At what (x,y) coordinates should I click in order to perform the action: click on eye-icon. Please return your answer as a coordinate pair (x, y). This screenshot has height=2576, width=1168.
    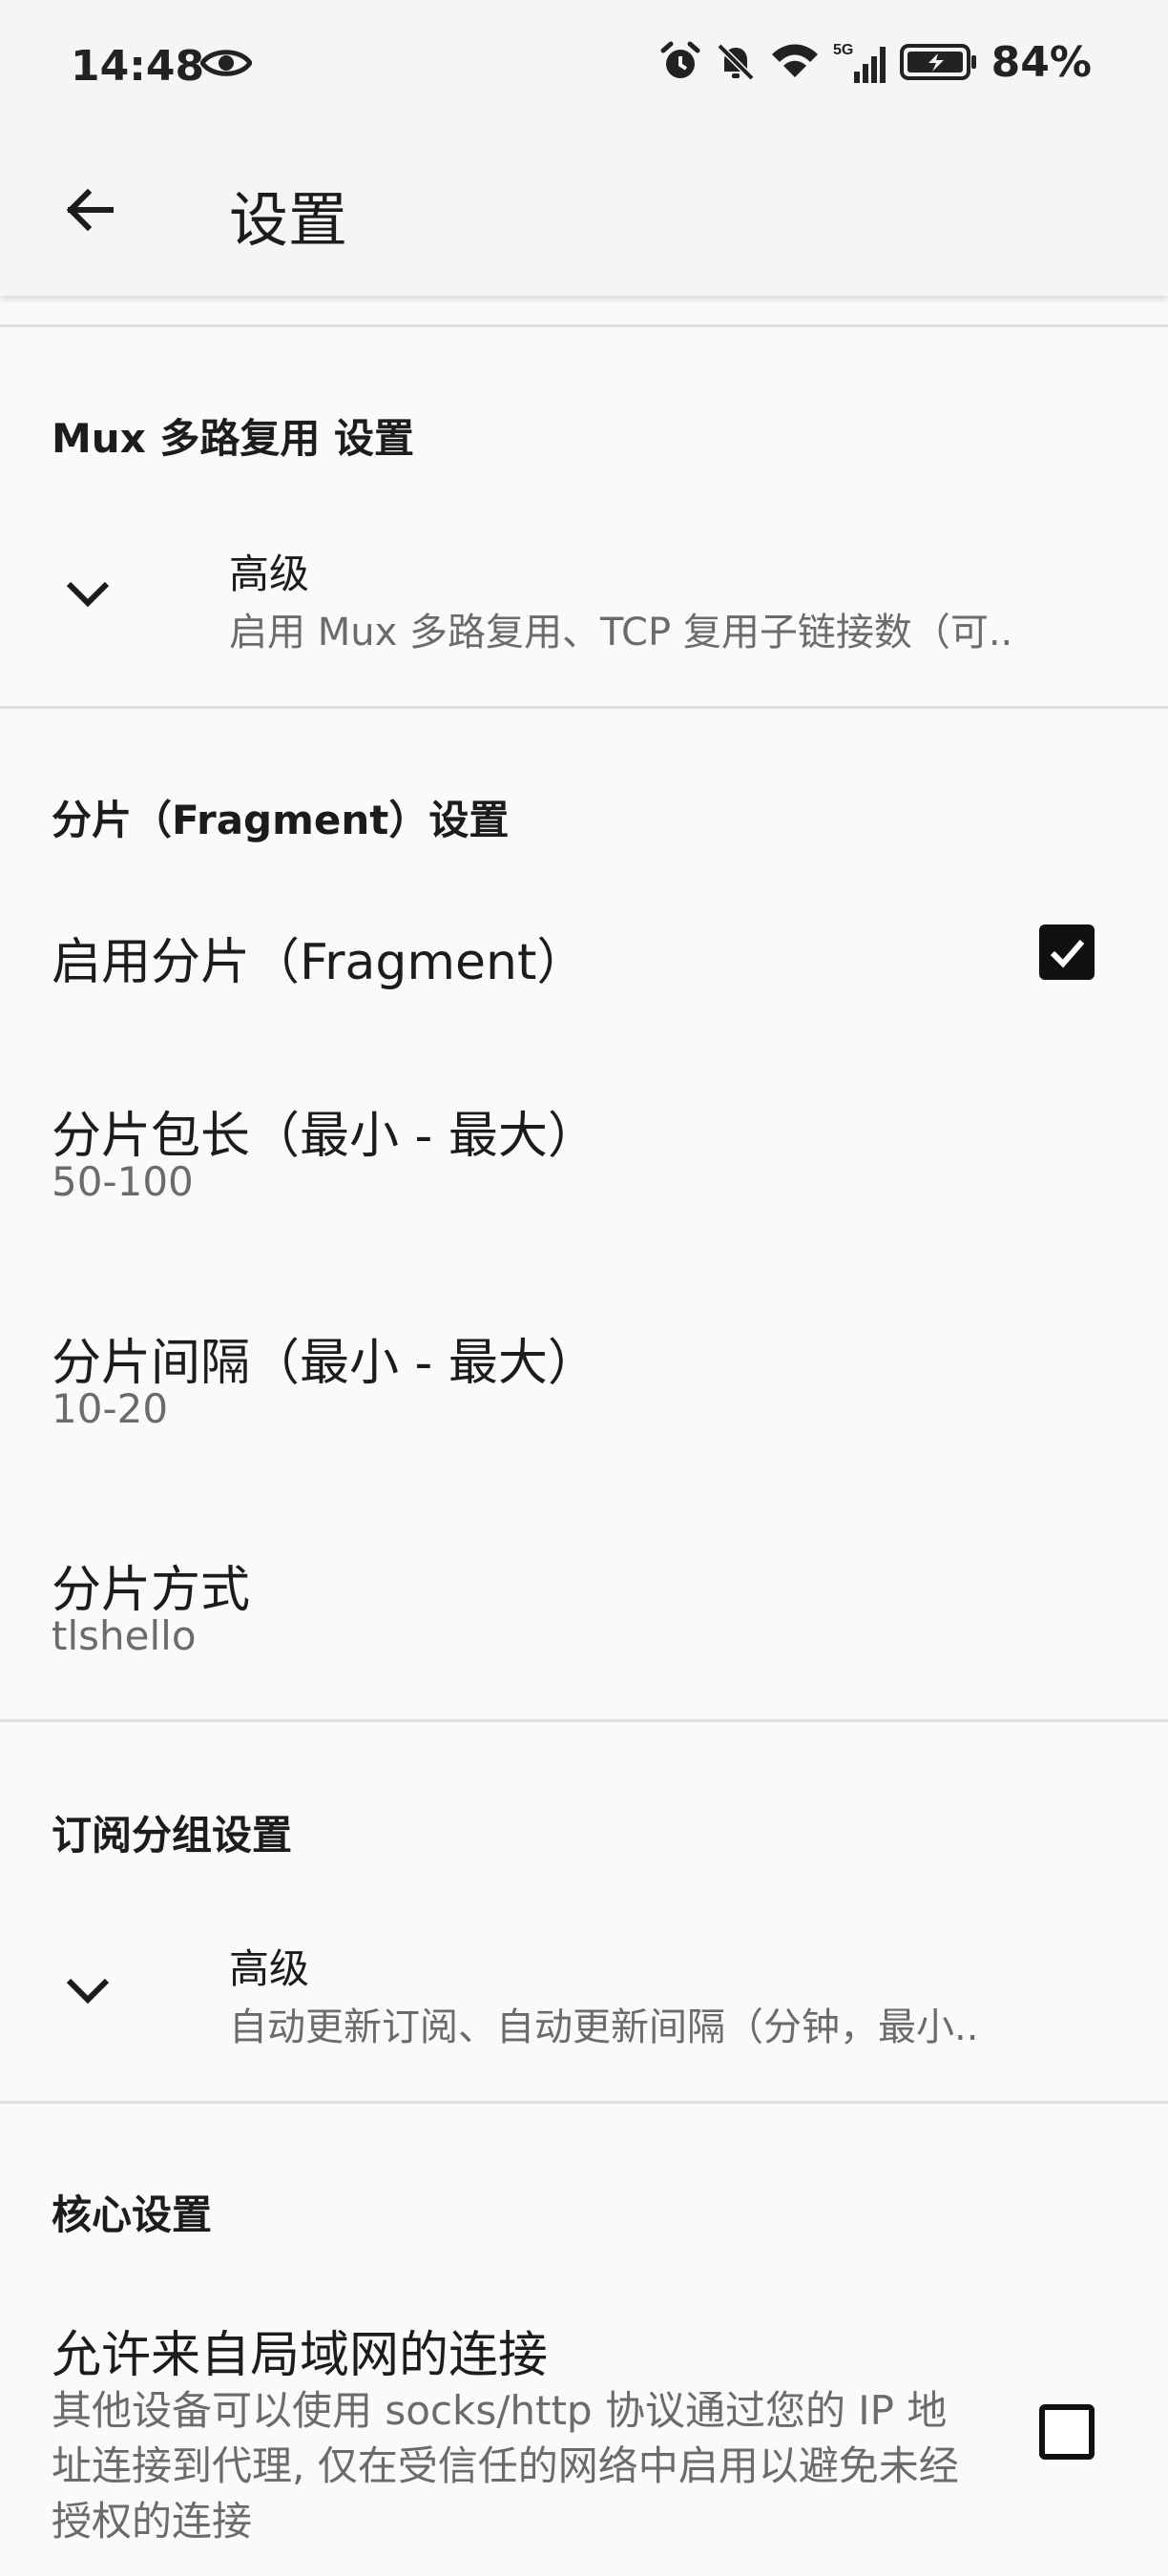
    Looking at the image, I should click on (226, 63).